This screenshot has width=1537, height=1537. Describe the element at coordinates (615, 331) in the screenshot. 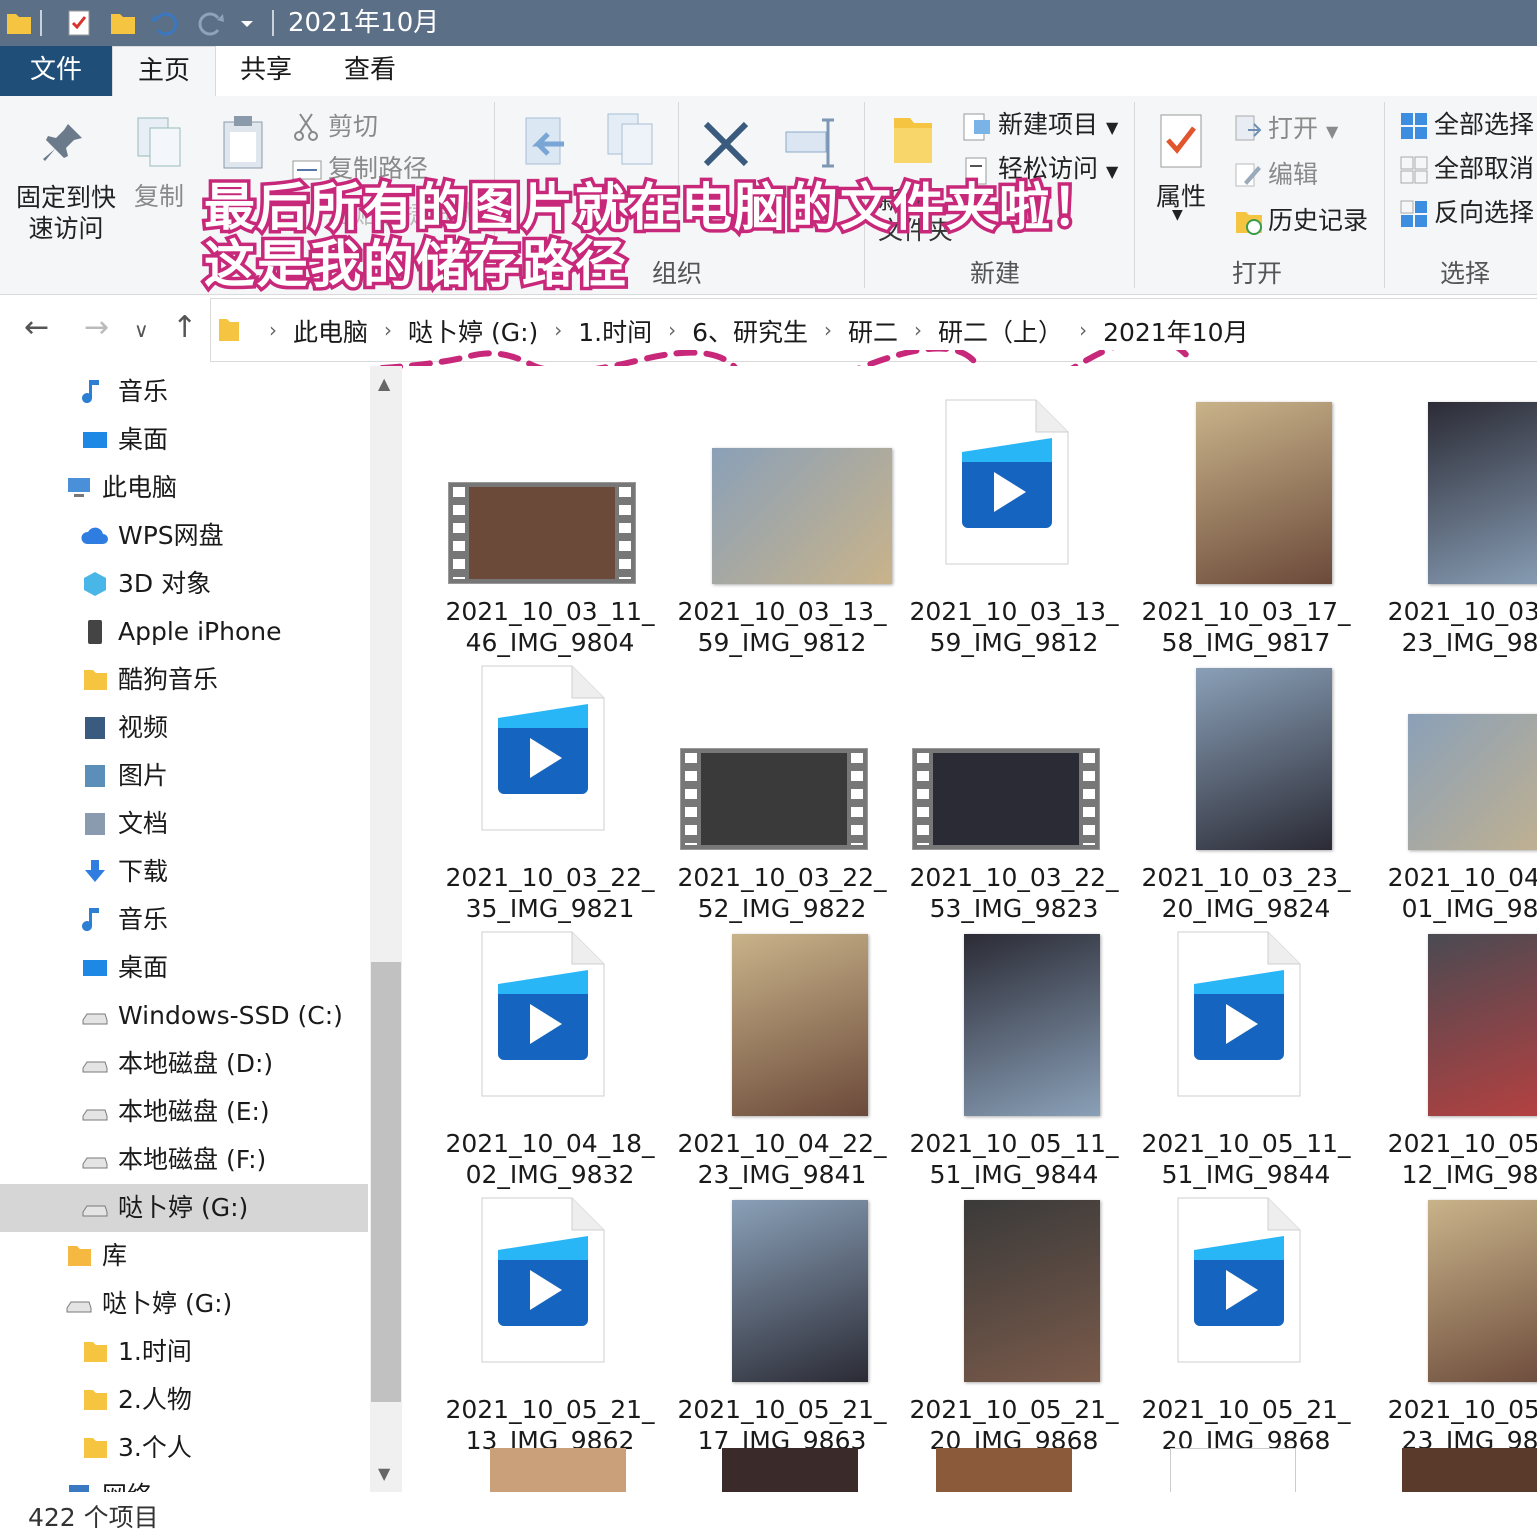

I see `breadcrumb-item: 1.时间` at that location.